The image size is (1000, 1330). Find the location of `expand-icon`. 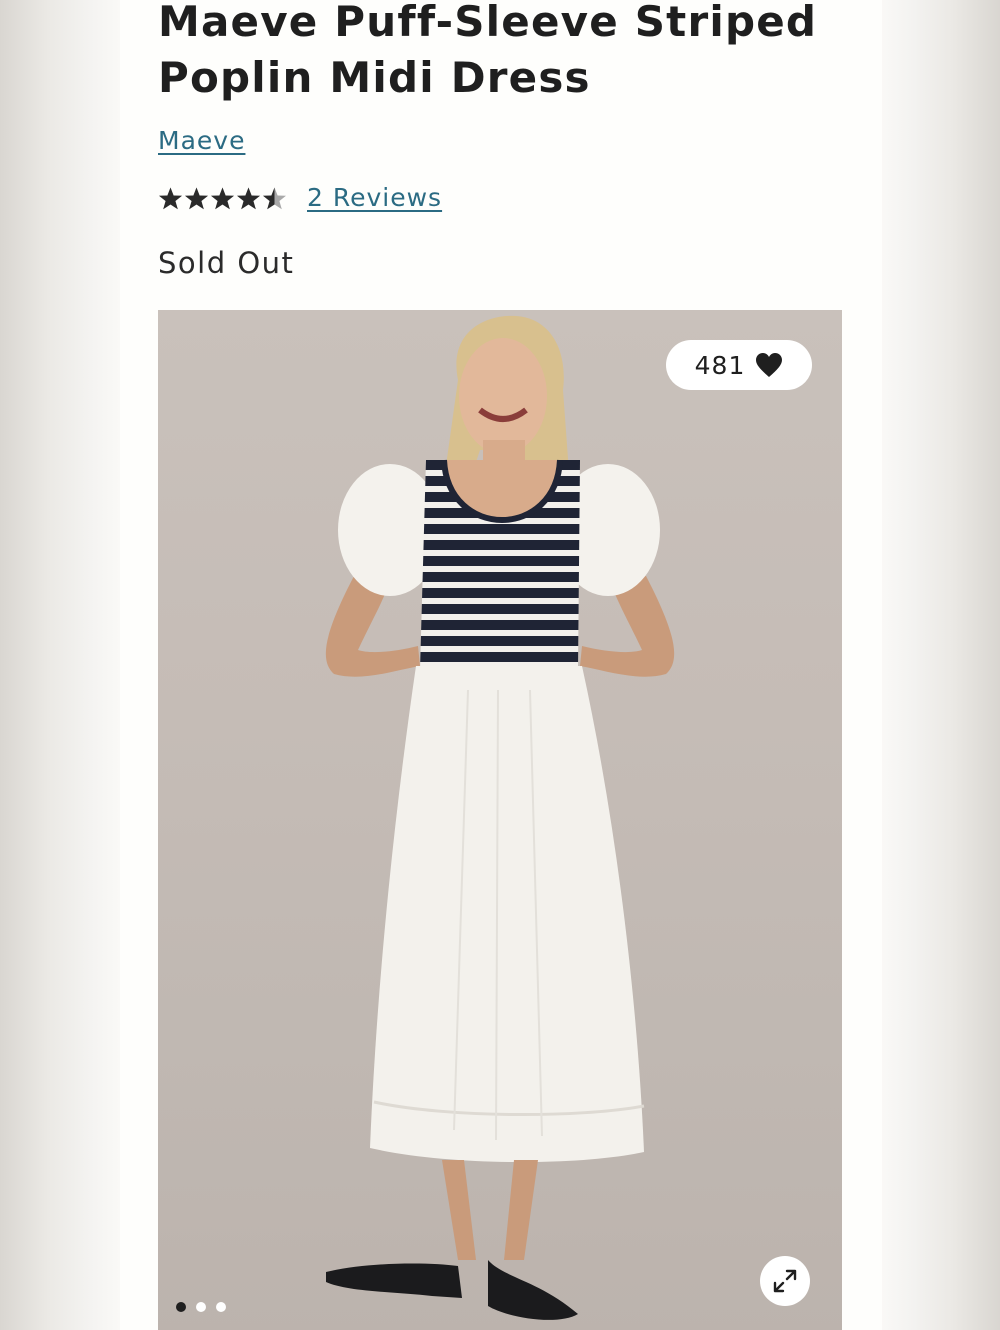

expand-icon is located at coordinates (785, 1281).